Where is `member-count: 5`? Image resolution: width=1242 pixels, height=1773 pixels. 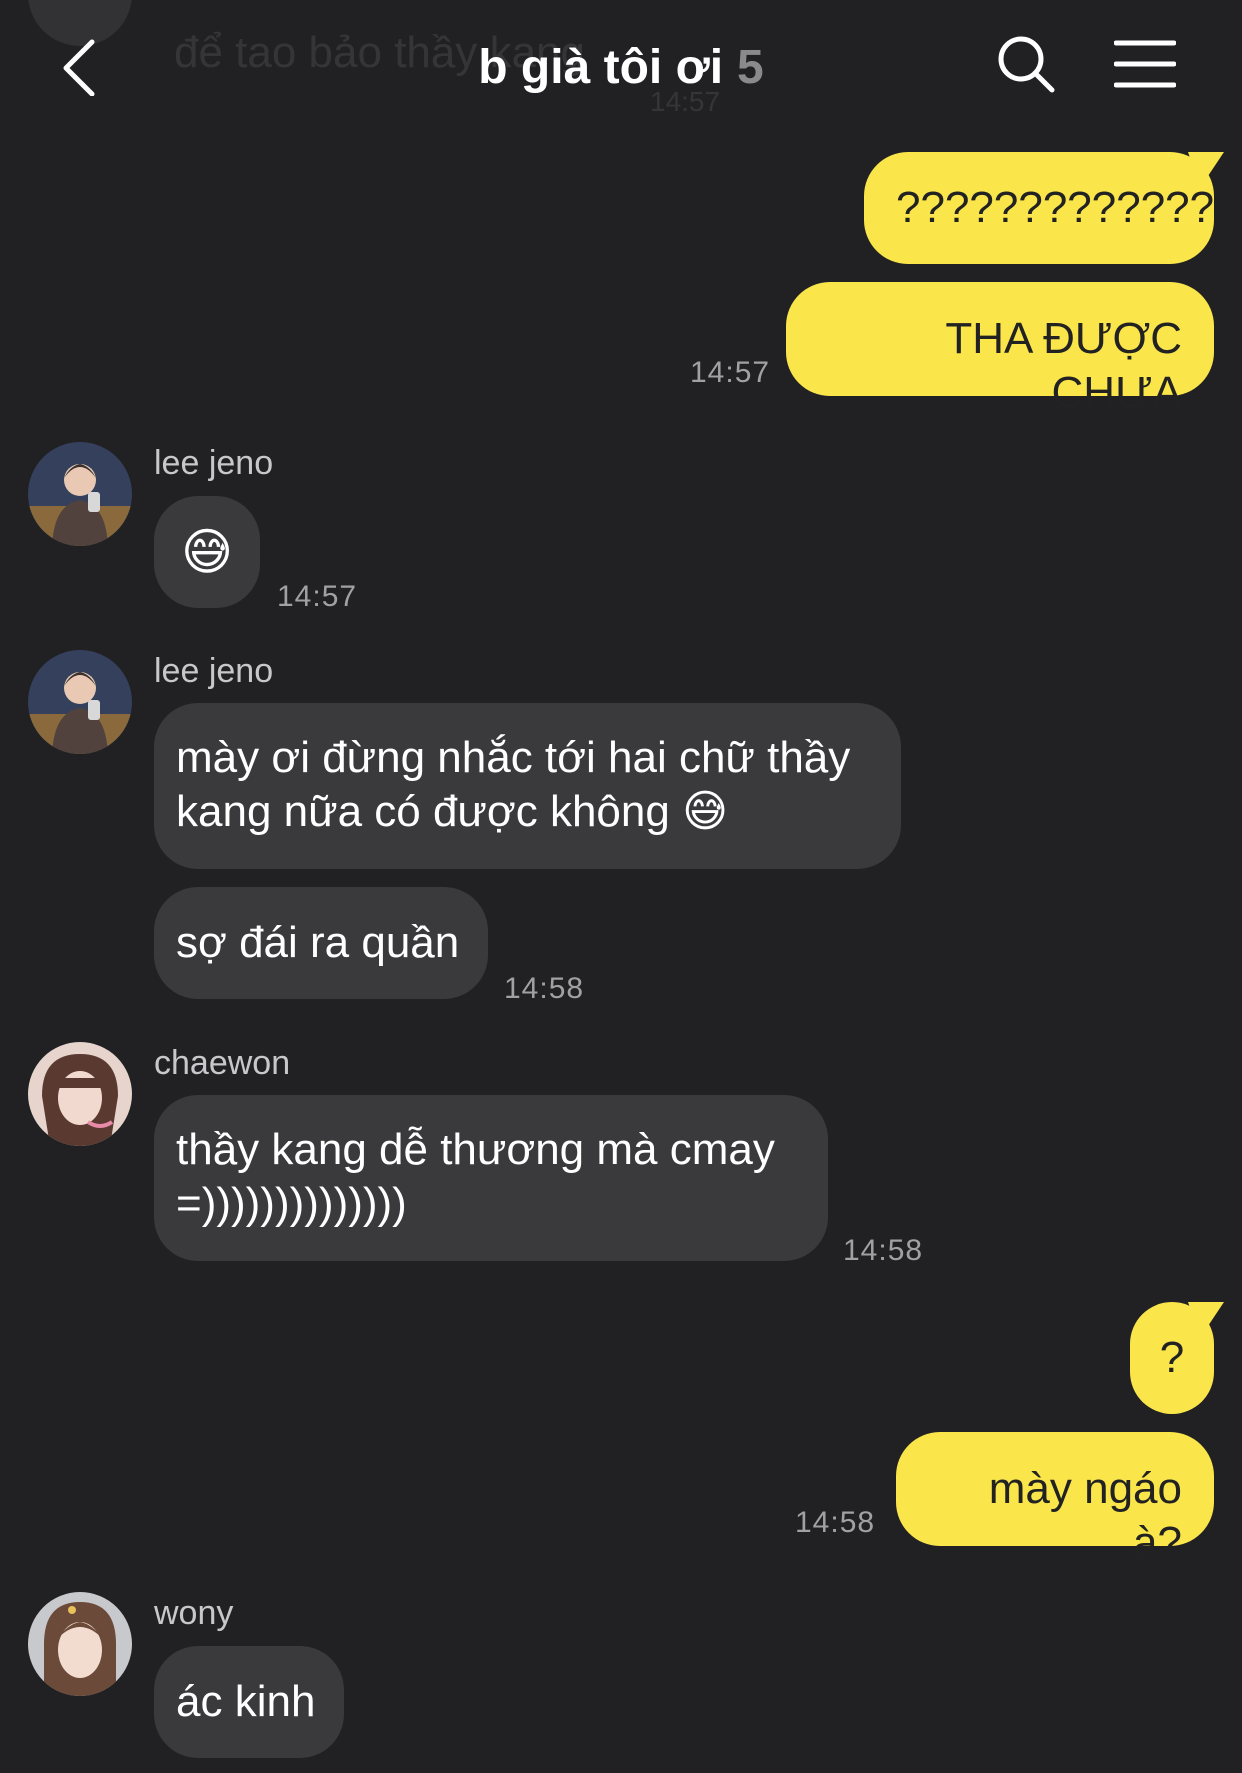 member-count: 5 is located at coordinates (750, 67).